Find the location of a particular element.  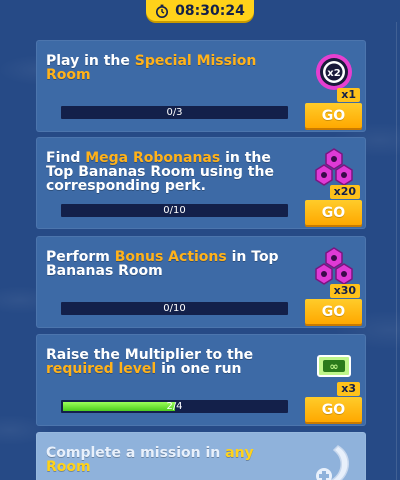

mission-progress-bar: 2/4 is located at coordinates (174, 406).